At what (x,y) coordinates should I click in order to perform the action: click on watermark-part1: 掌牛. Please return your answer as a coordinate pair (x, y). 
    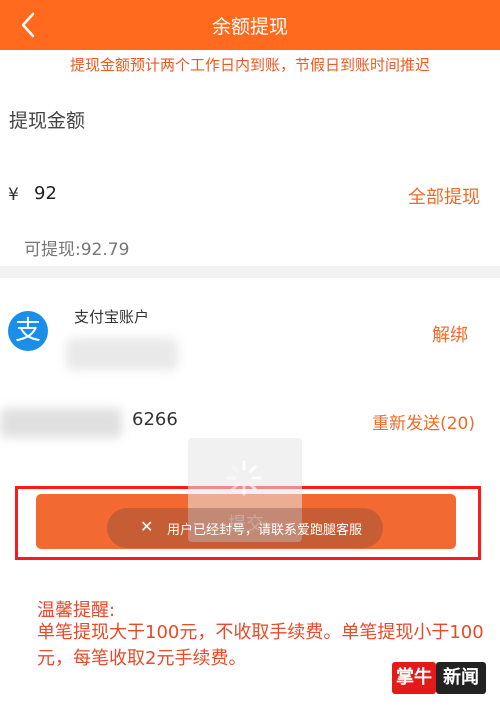
    Looking at the image, I should click on (414, 678).